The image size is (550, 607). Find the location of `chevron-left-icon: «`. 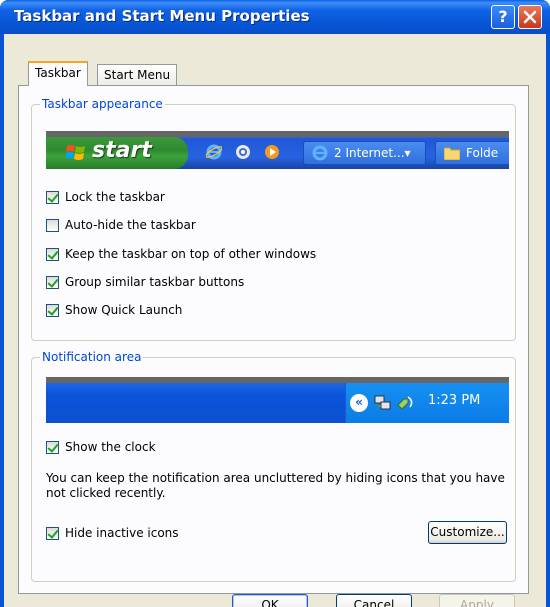

chevron-left-icon: « is located at coordinates (359, 403).